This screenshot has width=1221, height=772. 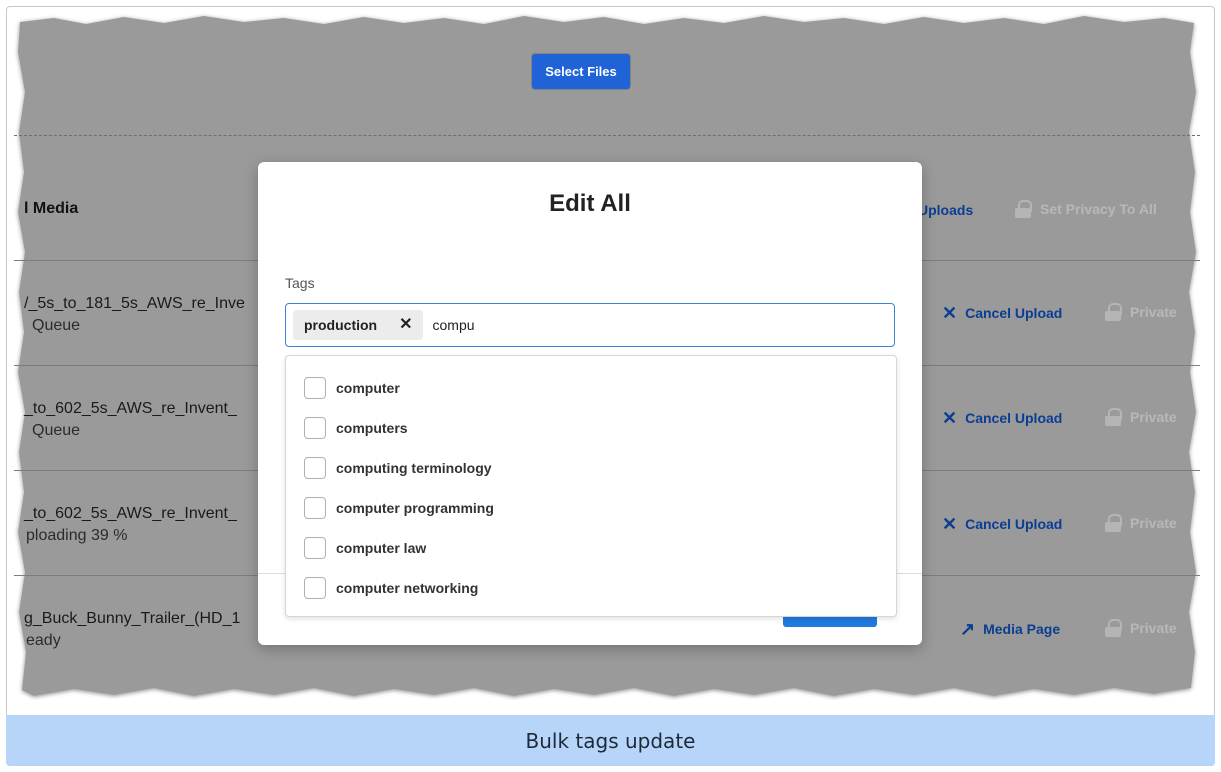 I want to click on modal-title: Edit All, so click(x=590, y=203).